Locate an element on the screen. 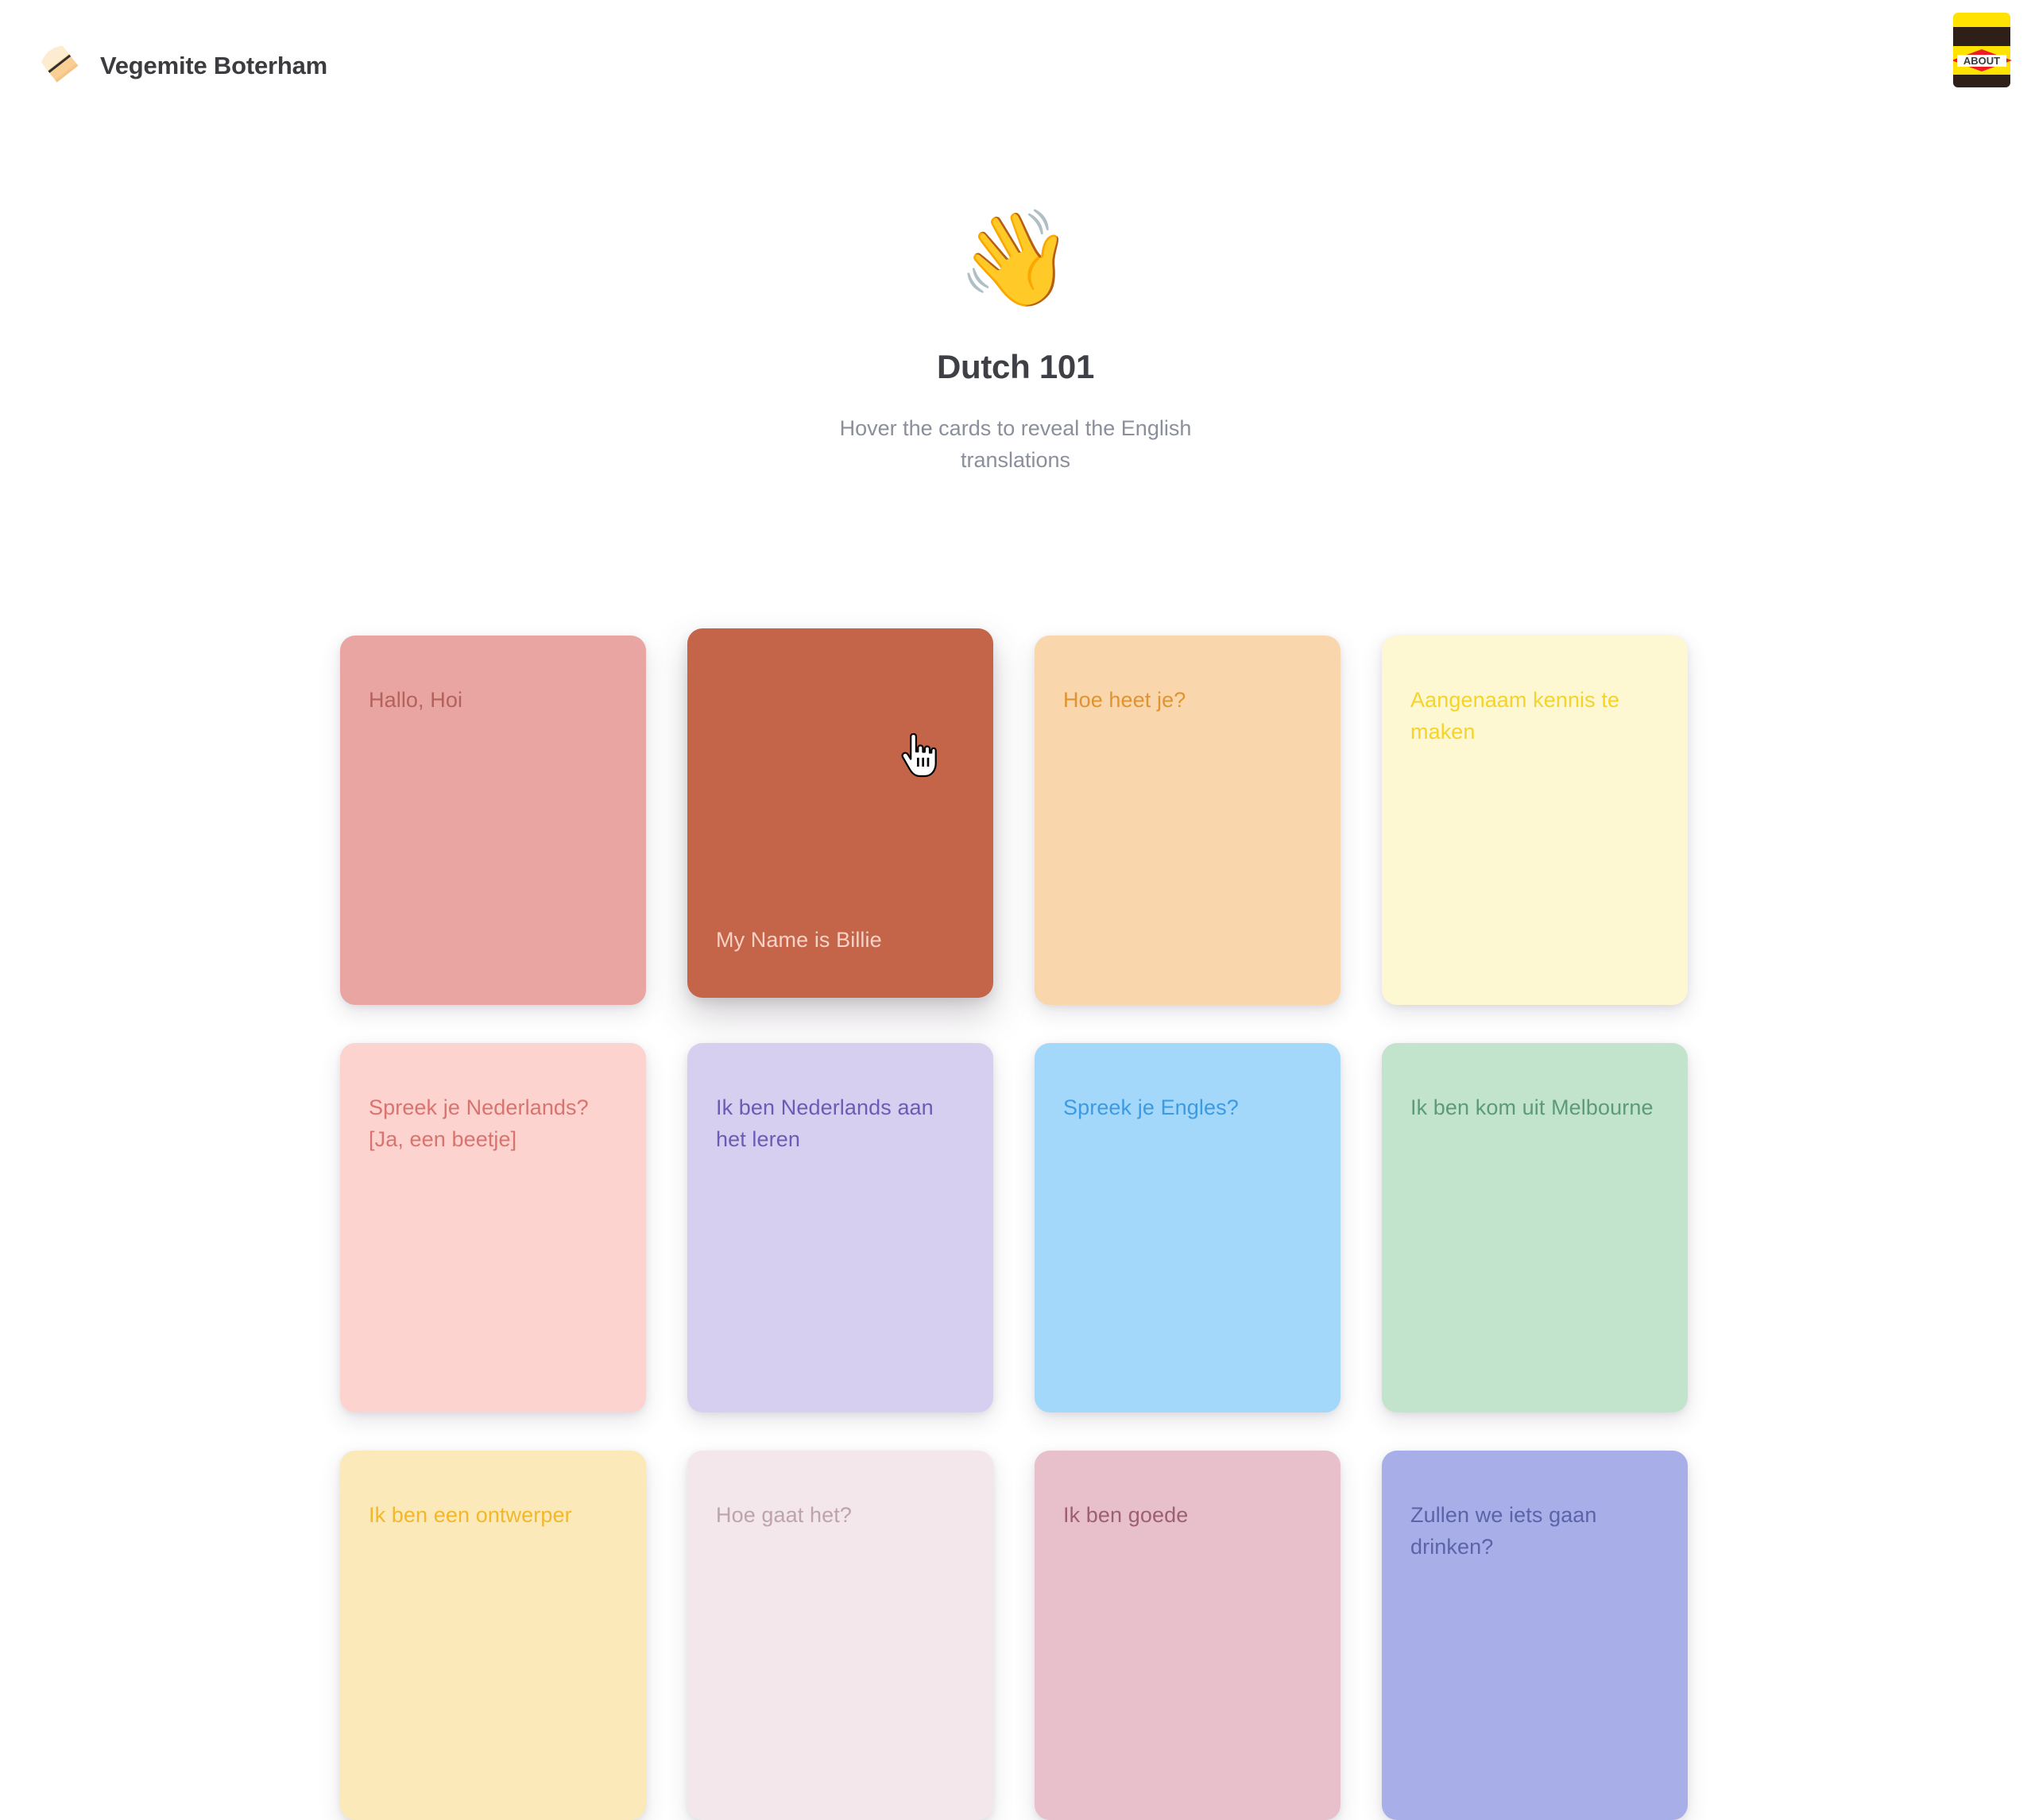 Image resolution: width=2031 pixels, height=1820 pixels. flashcard: Ik ben Nederlands aan het leren is located at coordinates (840, 1227).